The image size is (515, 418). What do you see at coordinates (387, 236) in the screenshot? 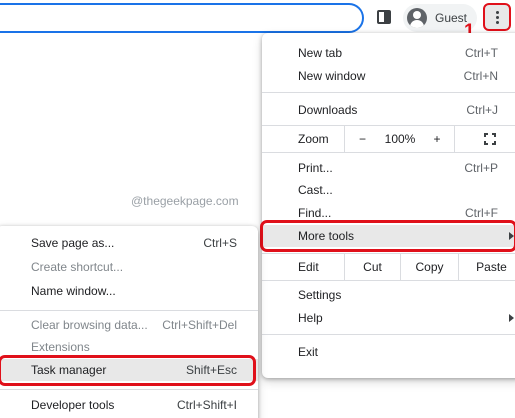
I see `more-tools-highlight` at bounding box center [387, 236].